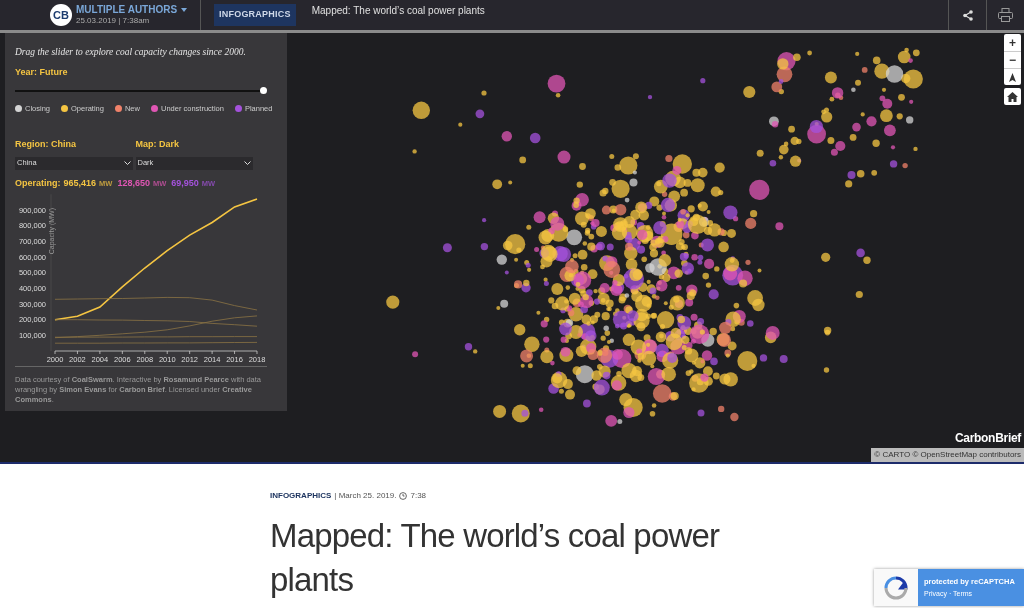 Image resolution: width=1024 pixels, height=608 pixels. I want to click on select-label: Region: China, so click(46, 144).